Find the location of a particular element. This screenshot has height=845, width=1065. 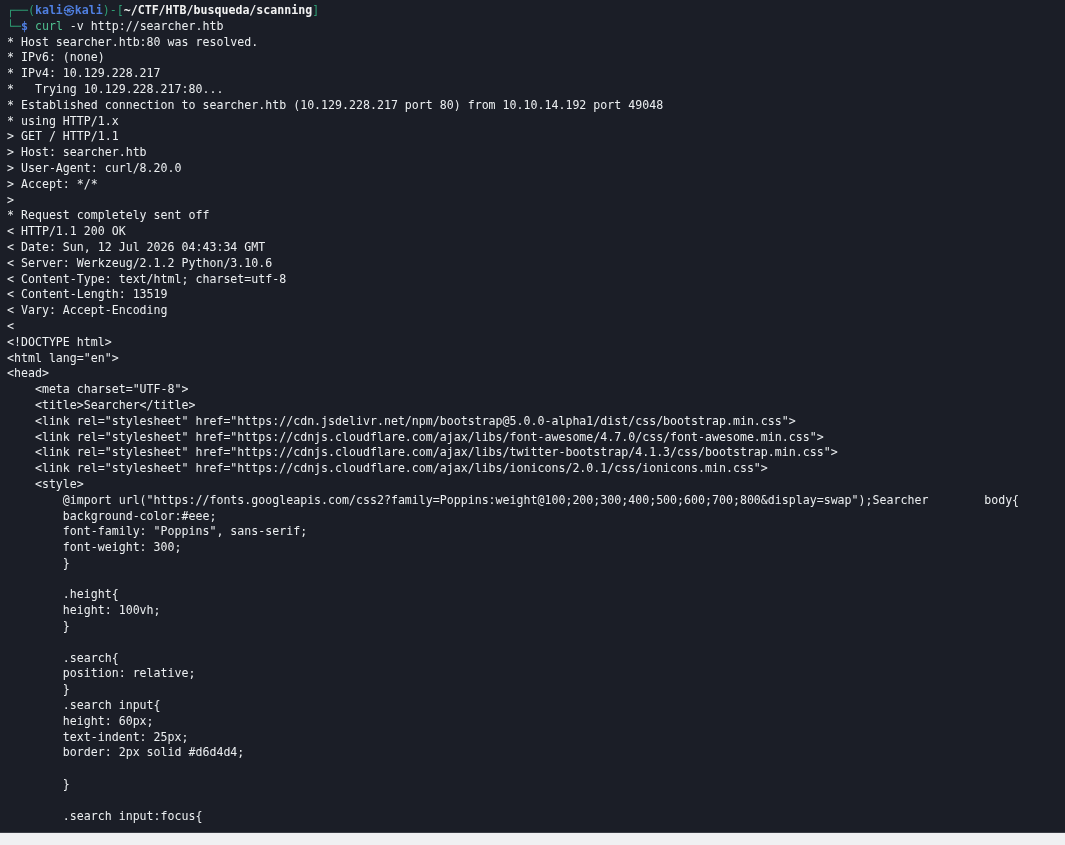

prompt-symbol: $ is located at coordinates (24, 25).